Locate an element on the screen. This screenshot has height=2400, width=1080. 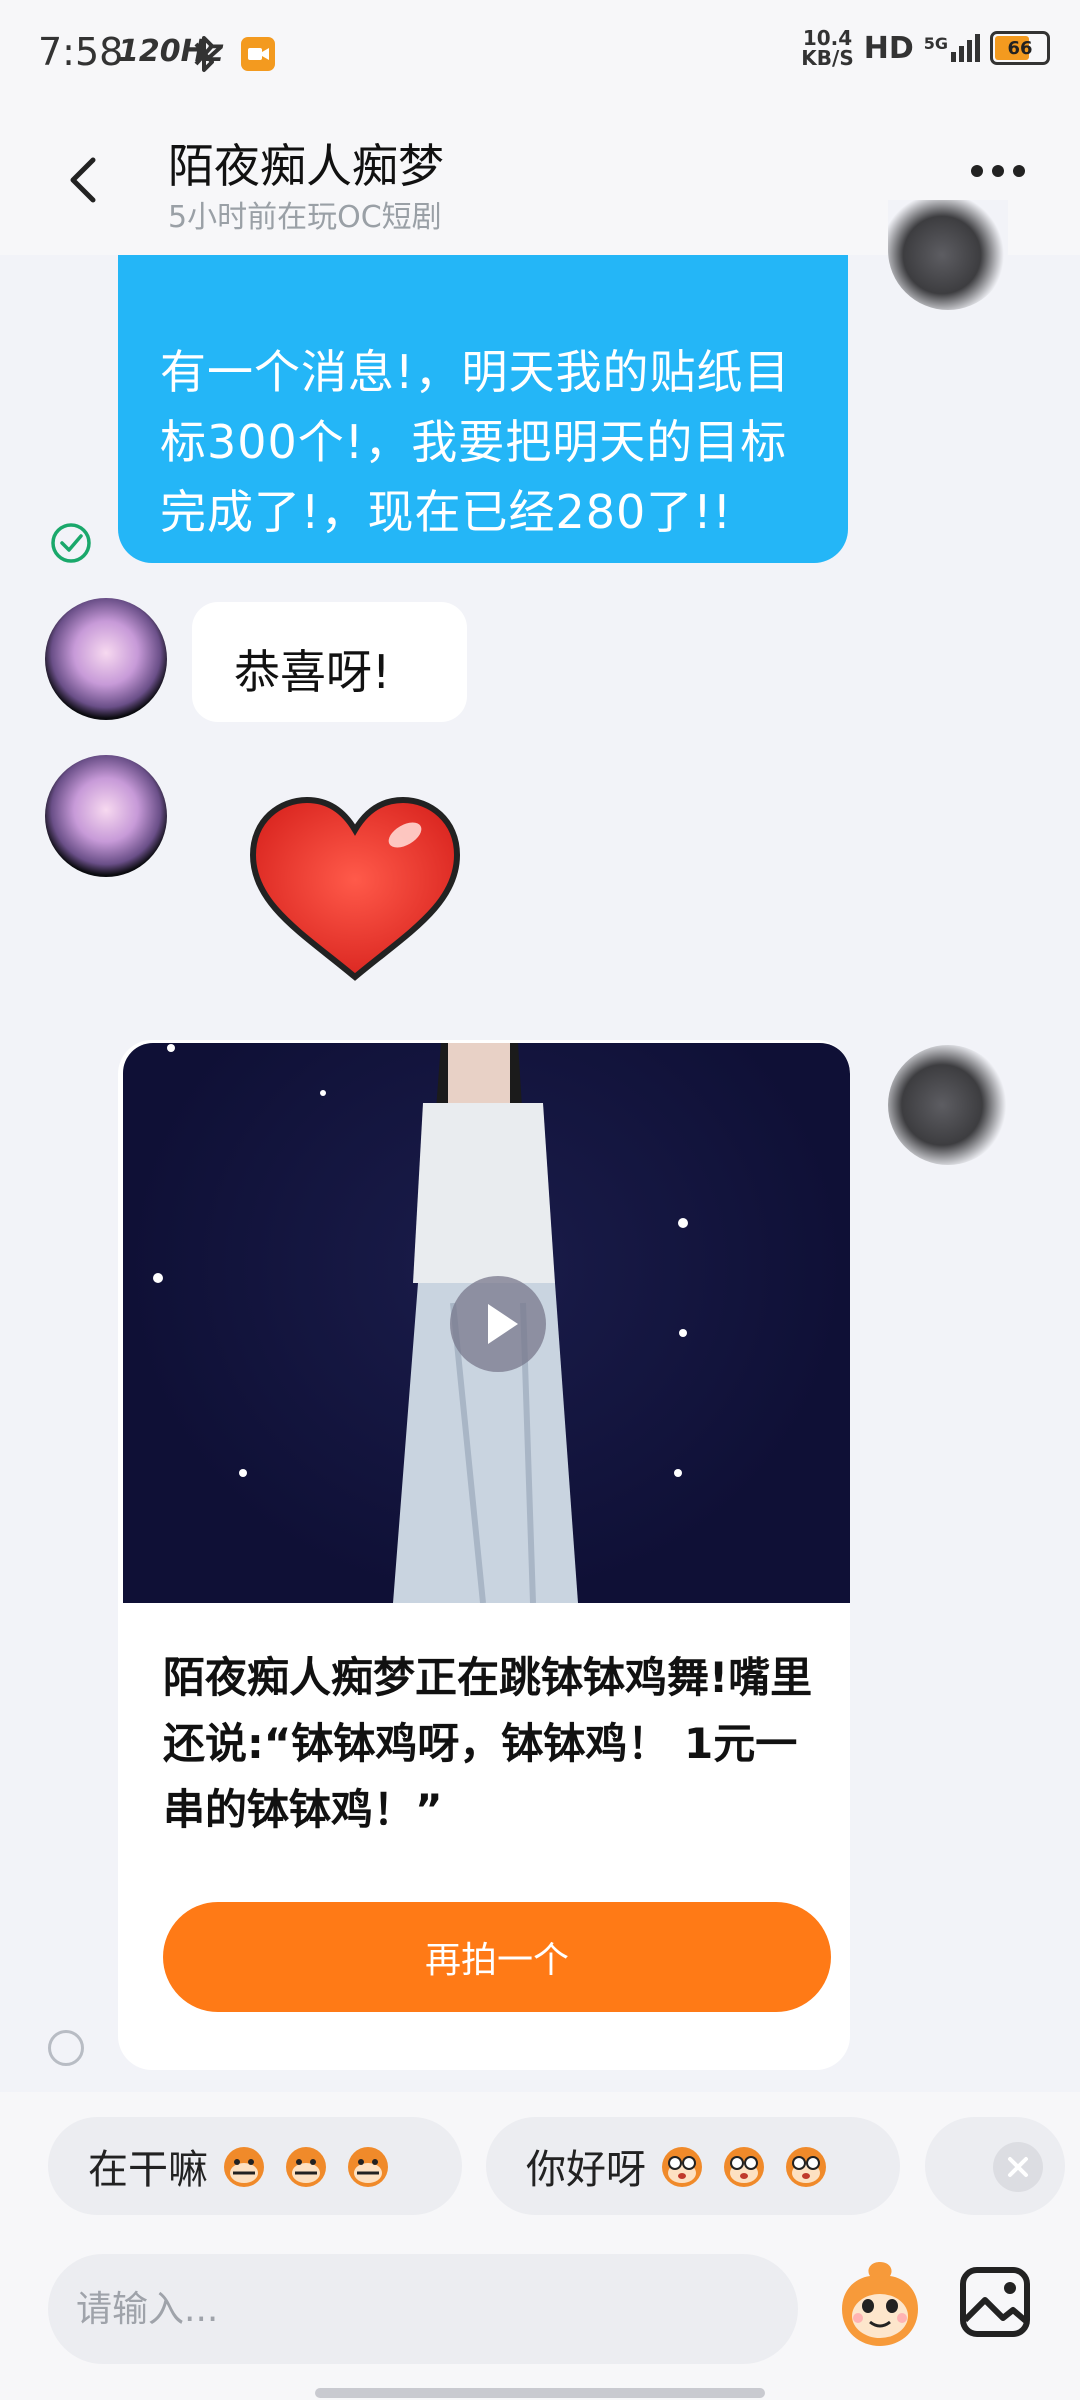
bottom-input-area: 在干嘛 你好呀 is located at coordinates (540, 2246).